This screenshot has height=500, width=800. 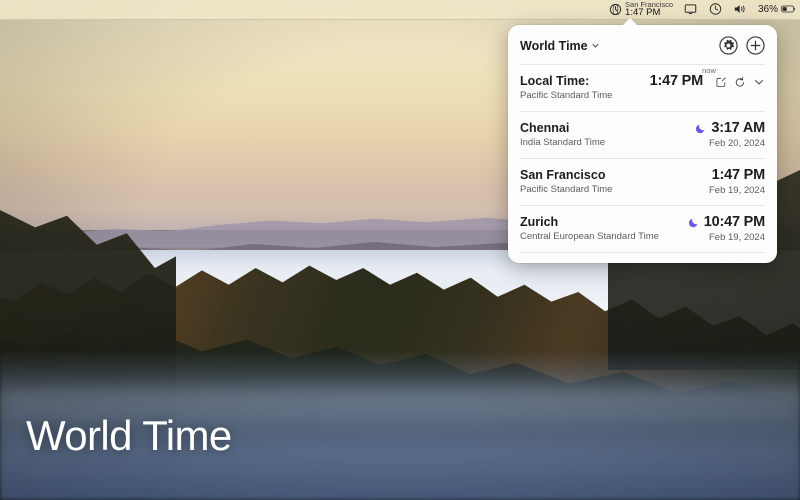 What do you see at coordinates (742, 45) in the screenshot?
I see `popup-header-actions` at bounding box center [742, 45].